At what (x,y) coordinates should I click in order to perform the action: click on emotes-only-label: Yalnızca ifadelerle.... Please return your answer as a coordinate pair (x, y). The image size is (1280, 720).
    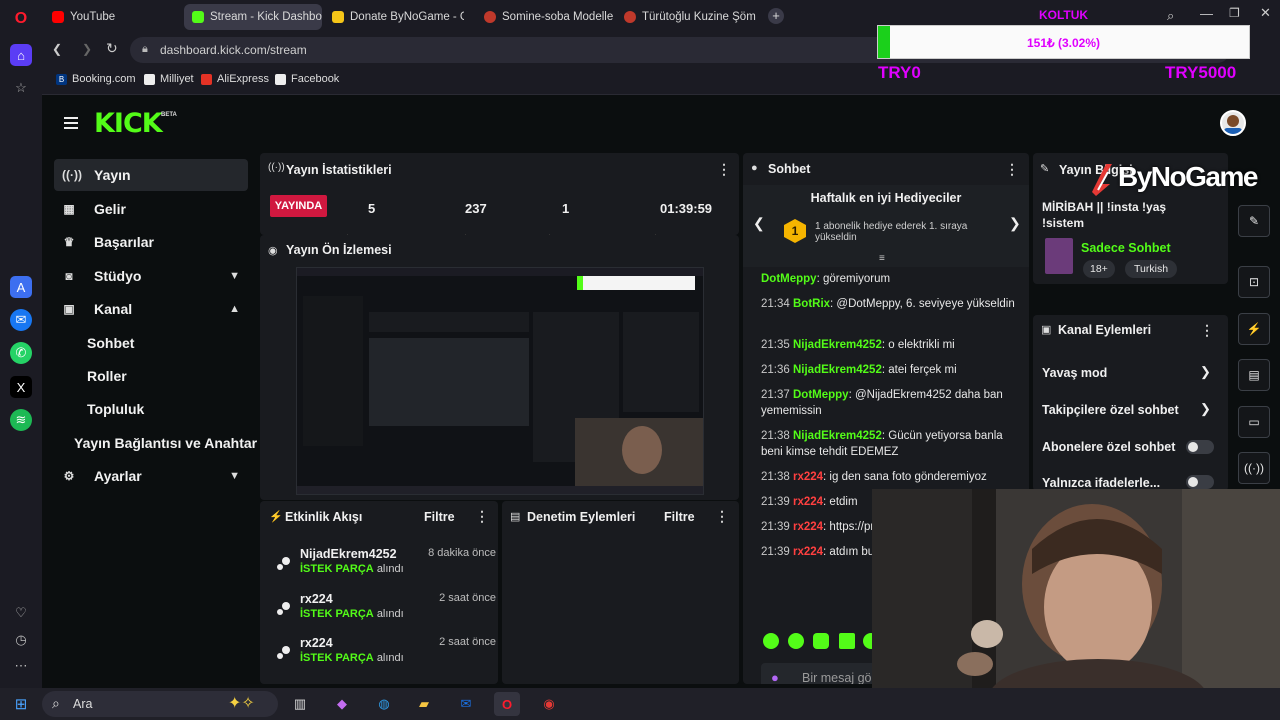
    Looking at the image, I should click on (1101, 483).